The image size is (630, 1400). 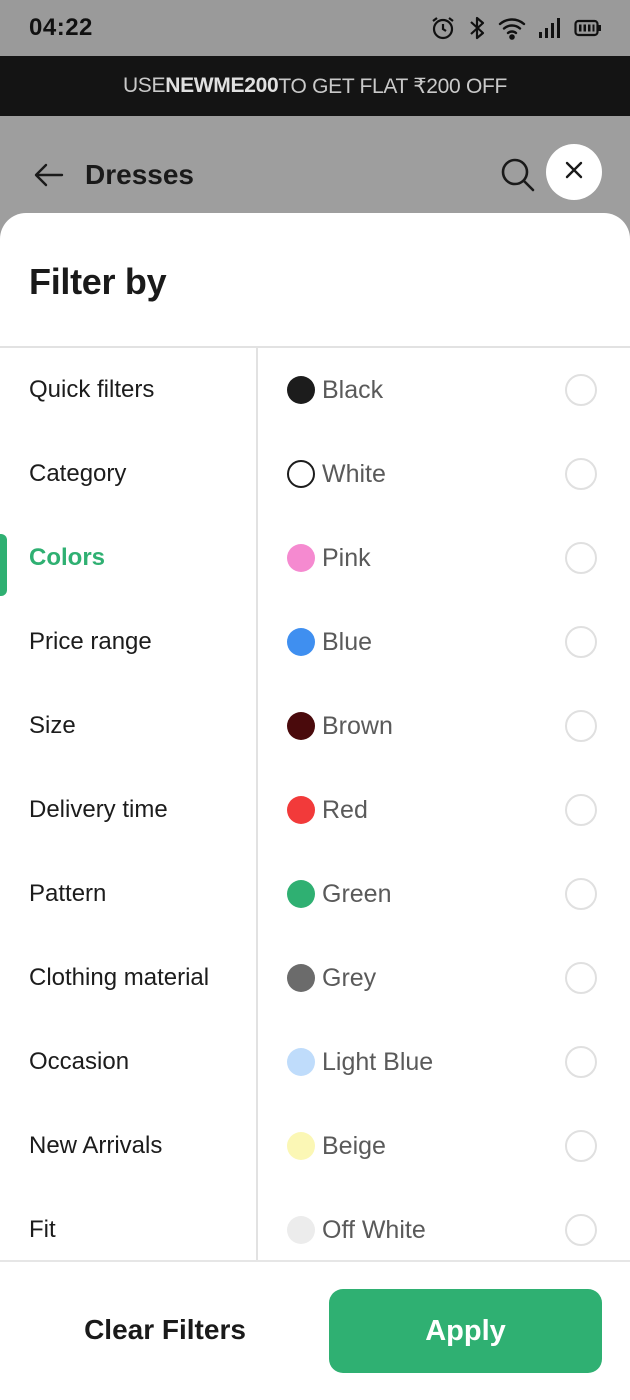 What do you see at coordinates (315, 1330) in the screenshot?
I see `filter-footer: Clear Filters Apply` at bounding box center [315, 1330].